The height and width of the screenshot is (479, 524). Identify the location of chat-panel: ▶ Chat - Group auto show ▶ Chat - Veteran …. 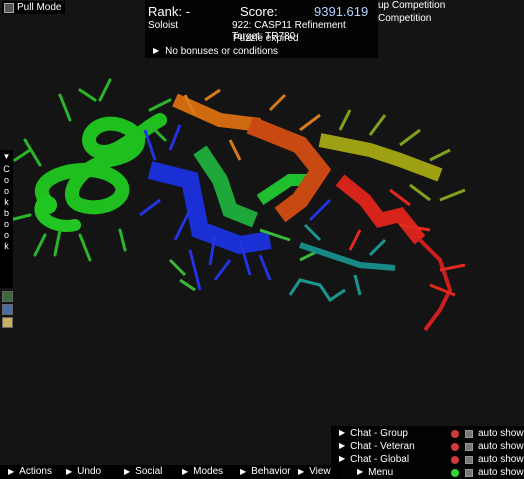
(427, 452).